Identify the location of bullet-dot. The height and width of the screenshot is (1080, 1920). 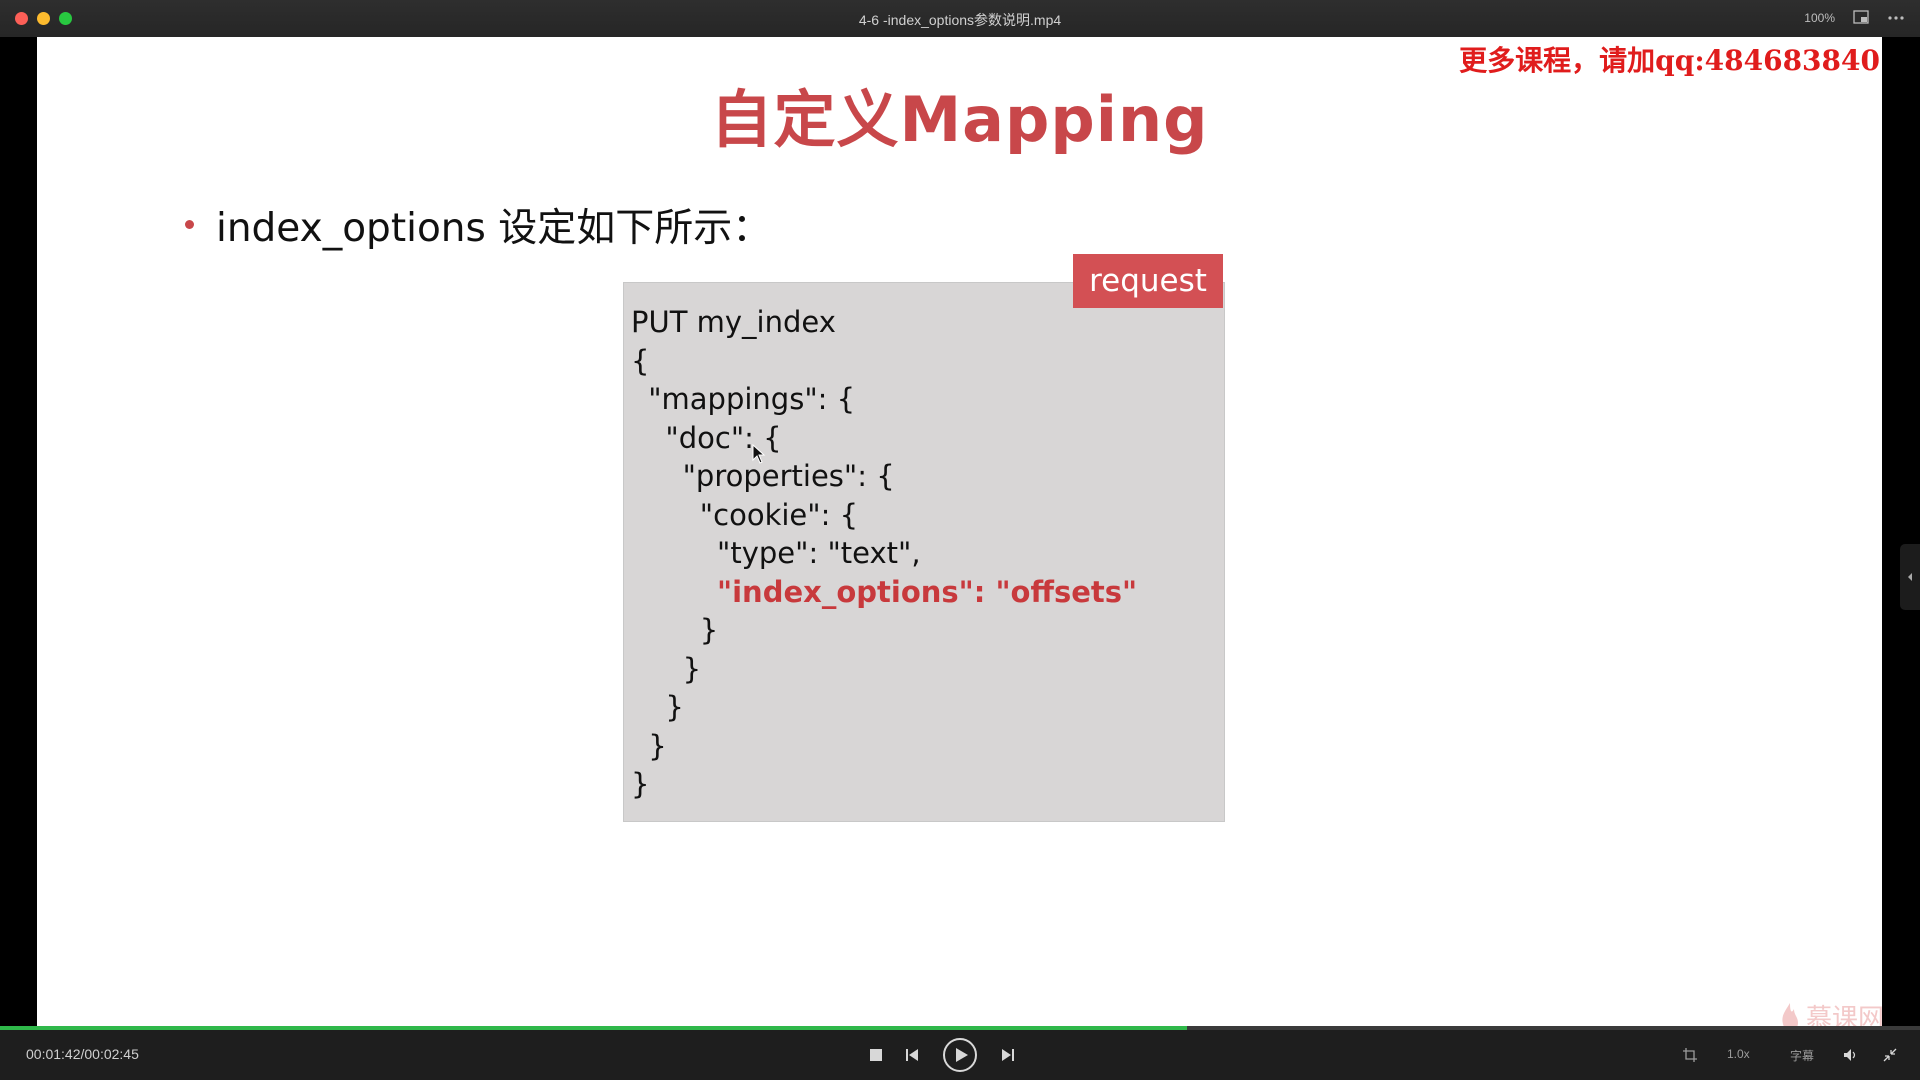
(189, 224).